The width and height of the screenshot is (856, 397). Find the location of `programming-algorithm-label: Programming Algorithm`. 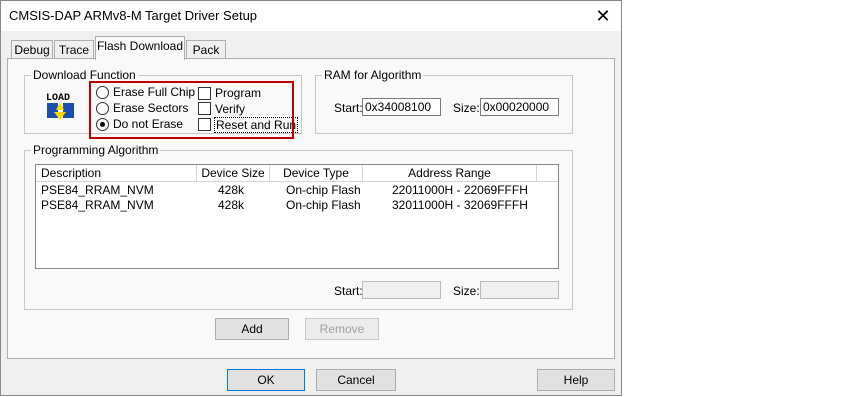

programming-algorithm-label: Programming Algorithm is located at coordinates (96, 150).